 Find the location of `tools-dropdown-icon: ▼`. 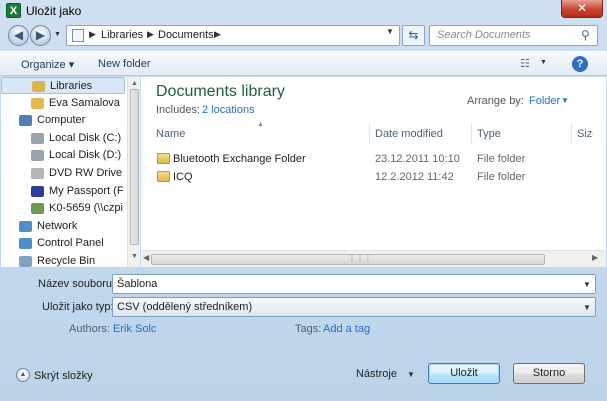

tools-dropdown-icon: ▼ is located at coordinates (411, 374).